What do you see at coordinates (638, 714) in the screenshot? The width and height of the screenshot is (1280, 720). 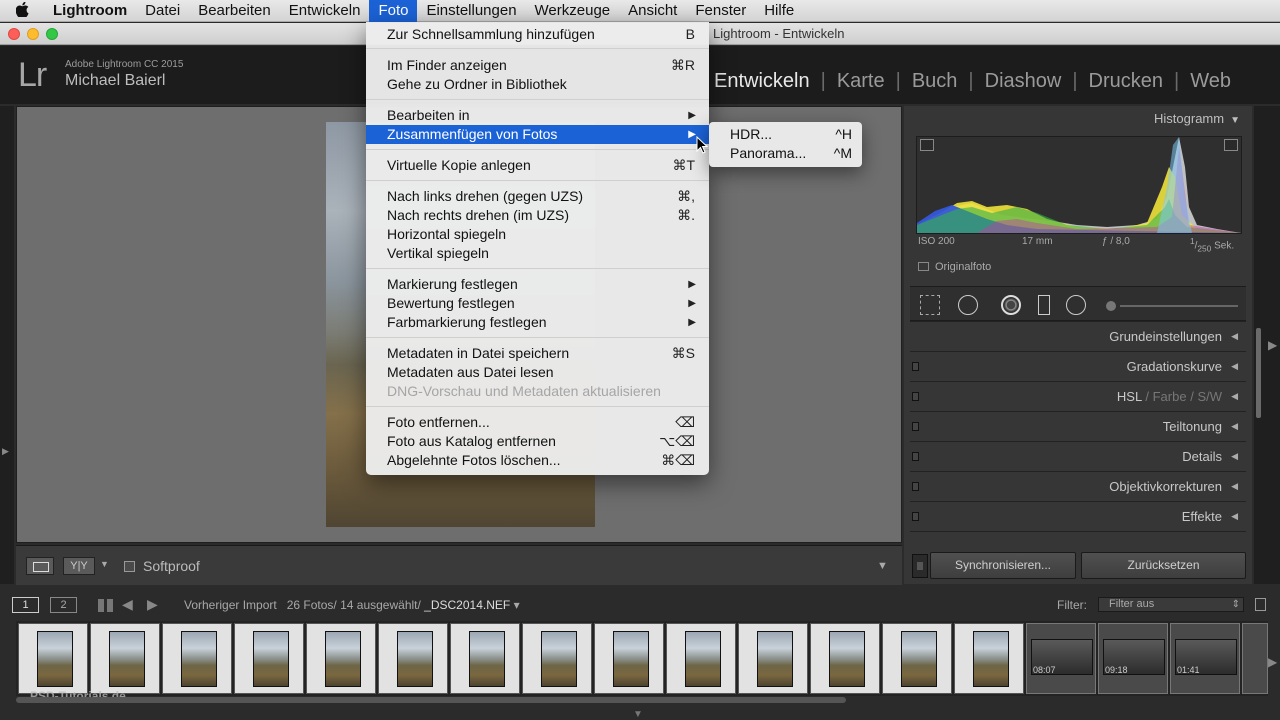 I see `collapse-filmstrip-icon: ▼` at bounding box center [638, 714].